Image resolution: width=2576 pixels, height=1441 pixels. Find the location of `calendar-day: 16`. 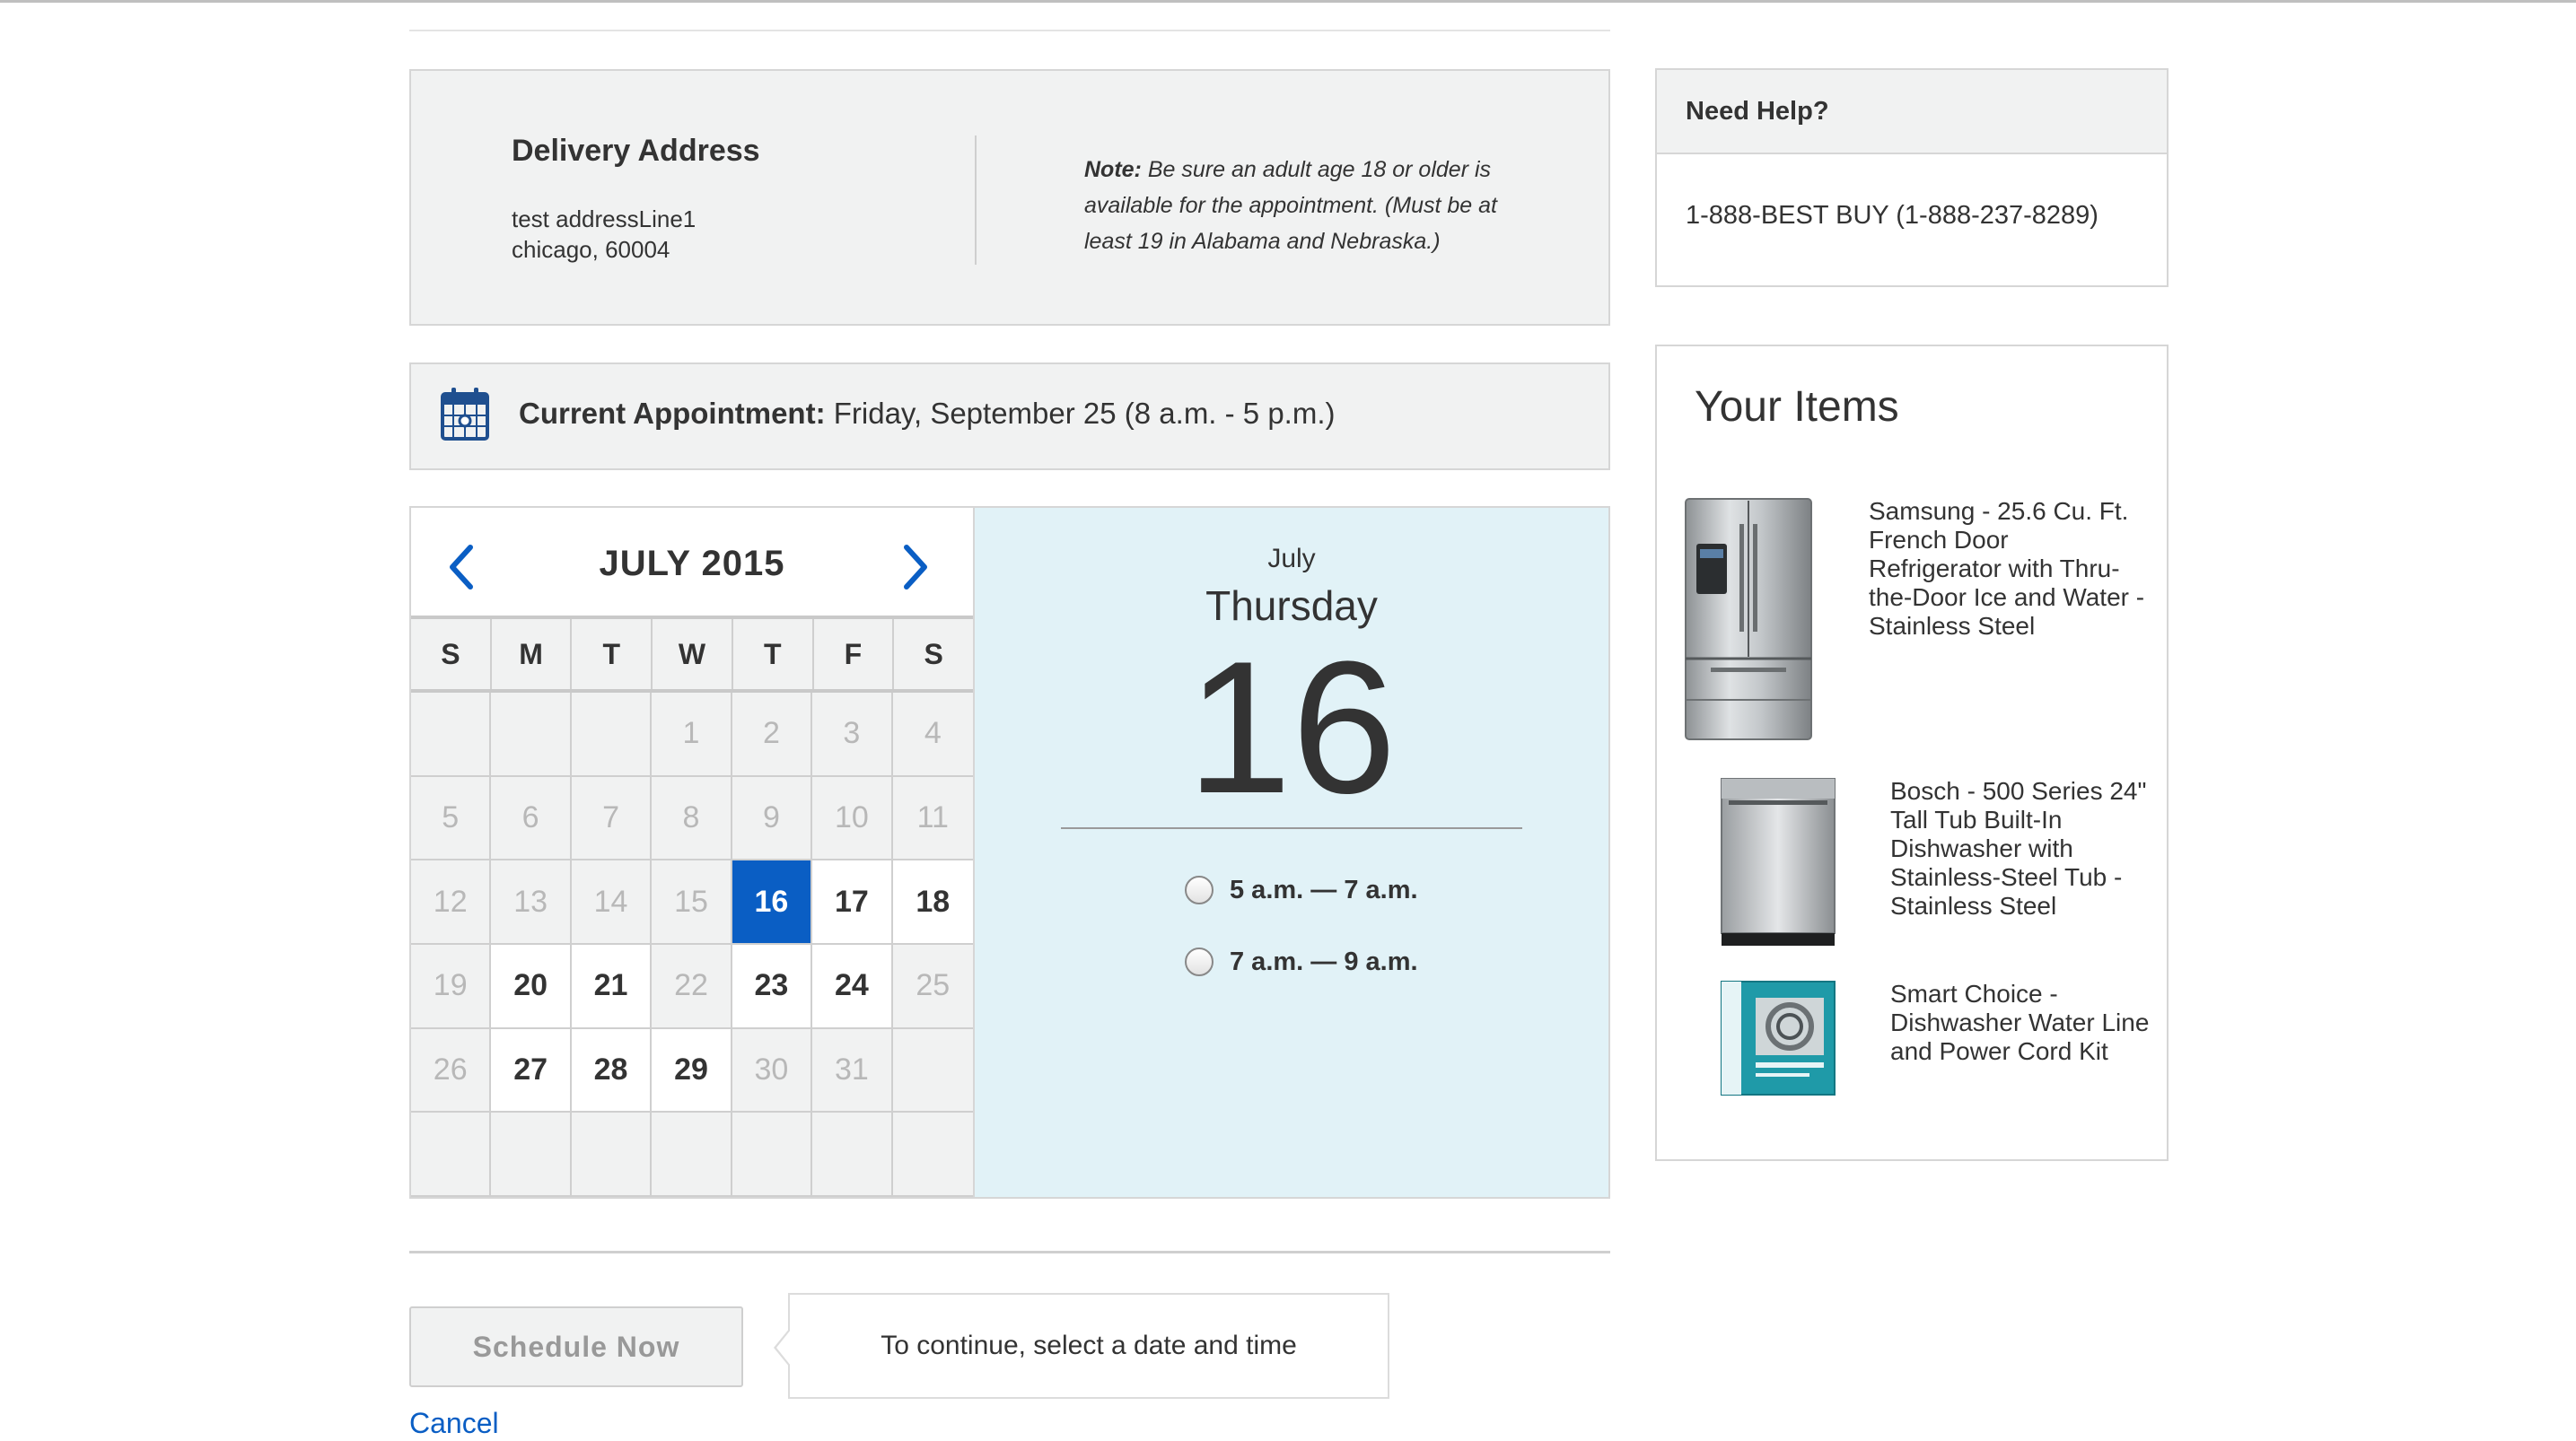

calendar-day: 16 is located at coordinates (772, 903).